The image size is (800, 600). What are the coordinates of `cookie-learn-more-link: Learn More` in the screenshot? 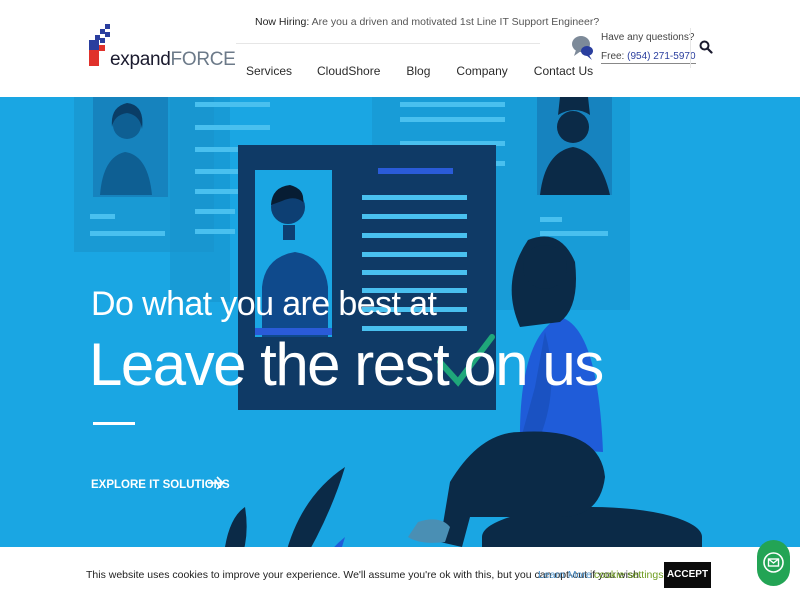 It's located at (565, 575).